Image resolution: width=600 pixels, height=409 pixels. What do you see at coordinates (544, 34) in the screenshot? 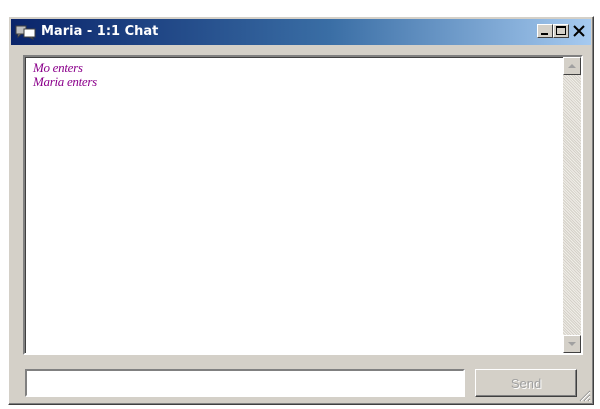
I see `minimize-icon` at bounding box center [544, 34].